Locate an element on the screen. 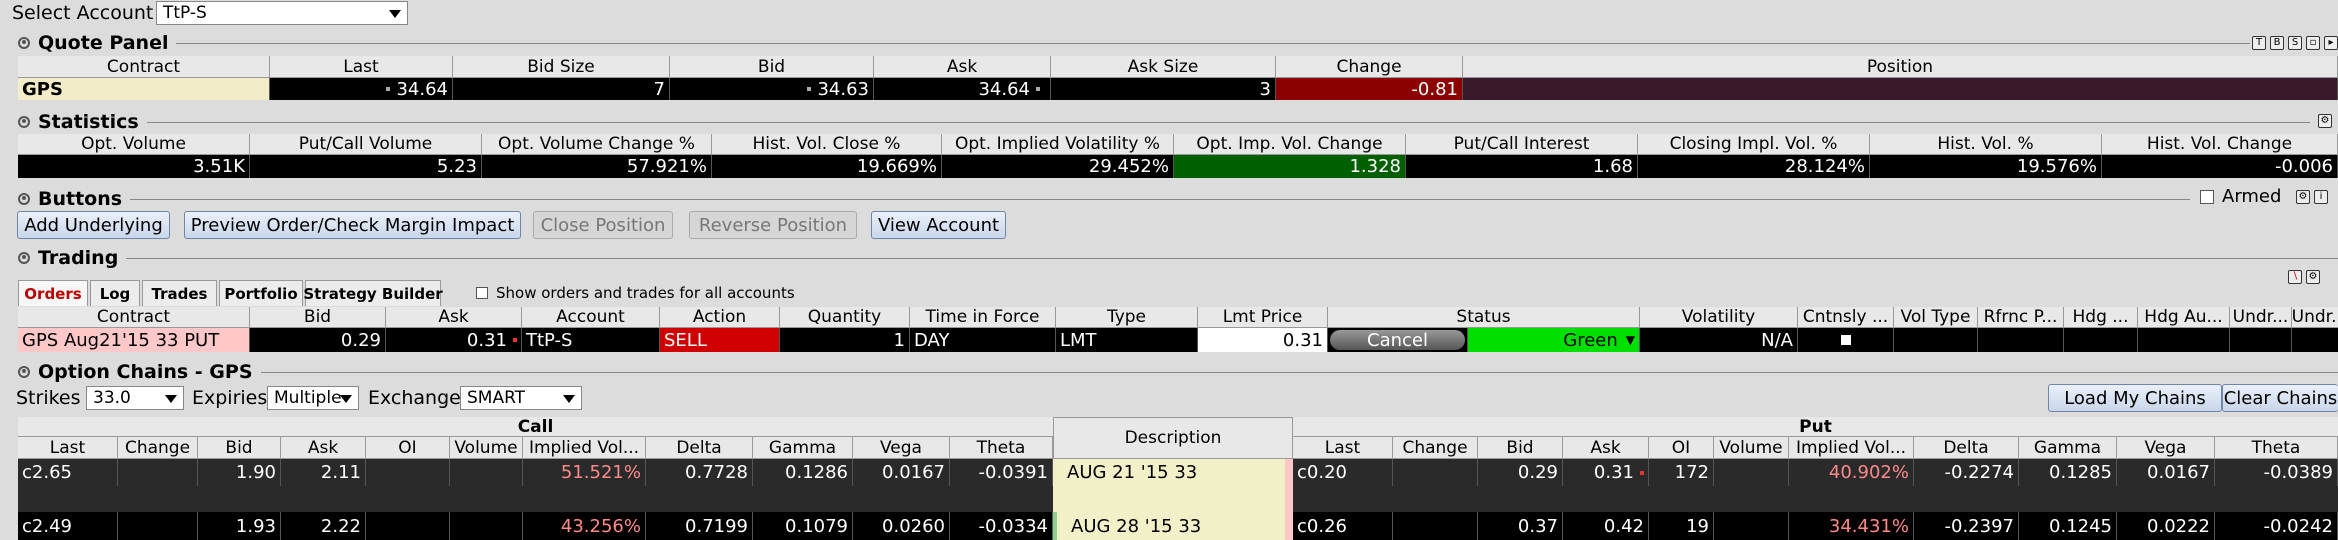  cancel-order-button: Cancel is located at coordinates (1397, 340).